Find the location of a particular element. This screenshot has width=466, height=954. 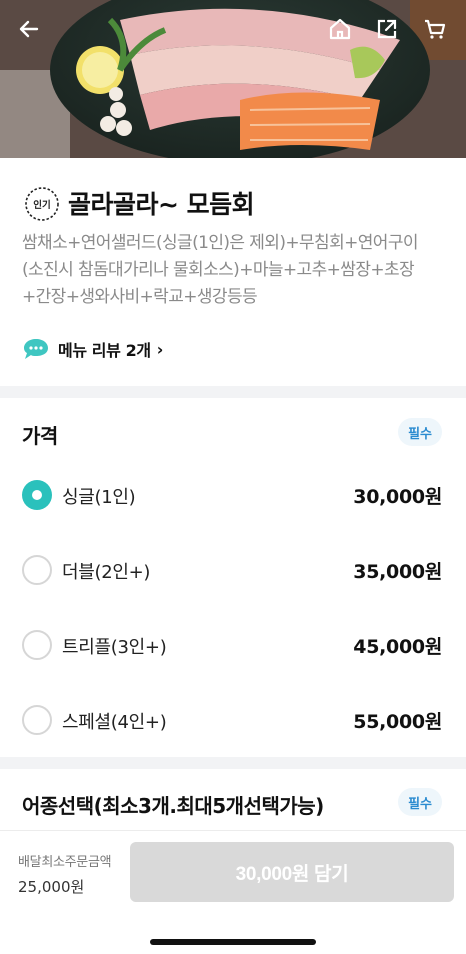

fish-section-title: 어종선택(최소3개.최대5개선택가능) is located at coordinates (173, 806).